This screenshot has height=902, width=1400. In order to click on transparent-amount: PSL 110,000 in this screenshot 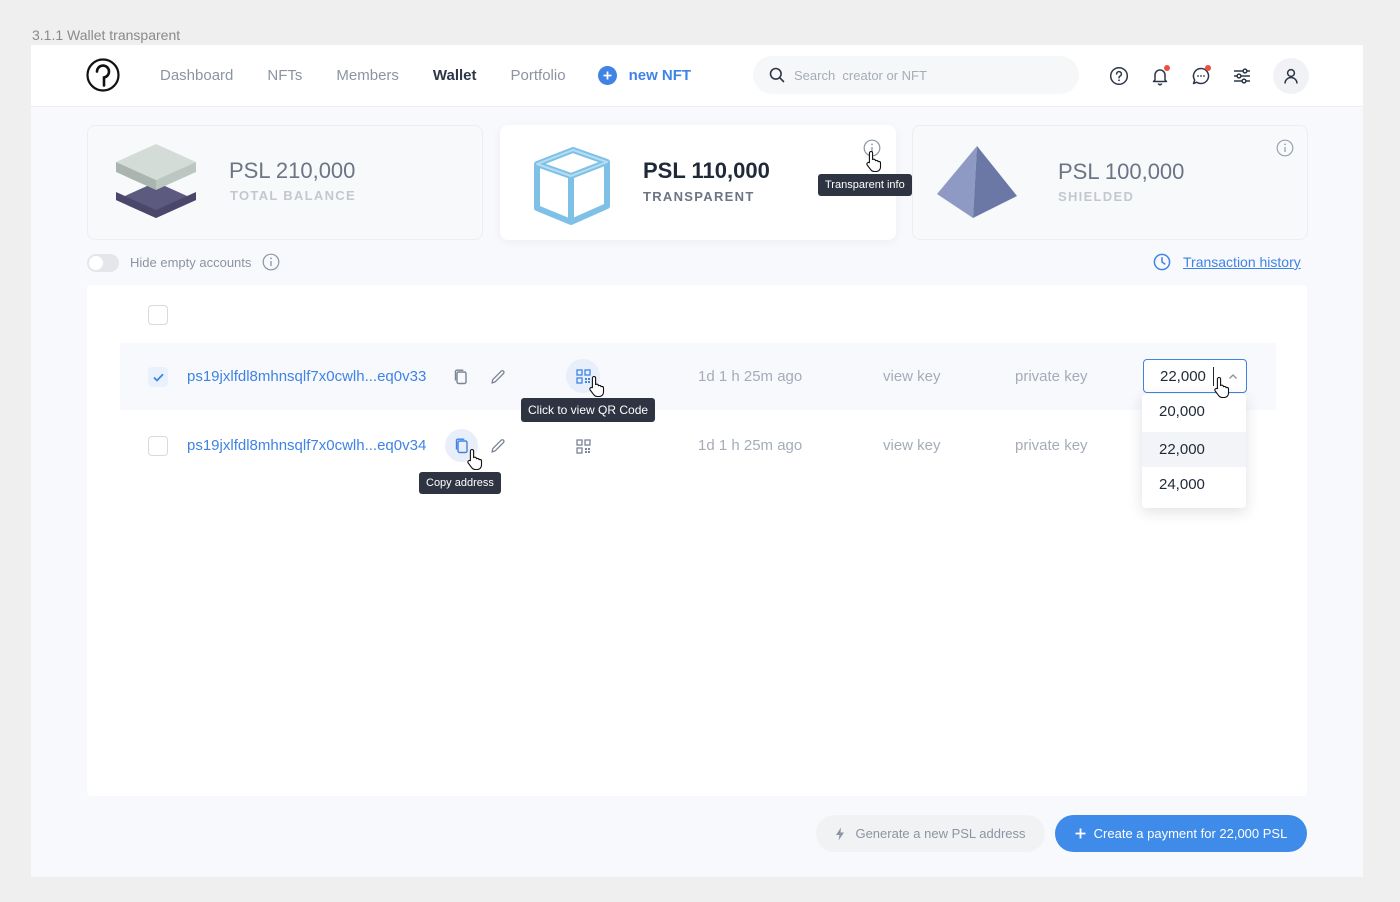, I will do `click(706, 170)`.